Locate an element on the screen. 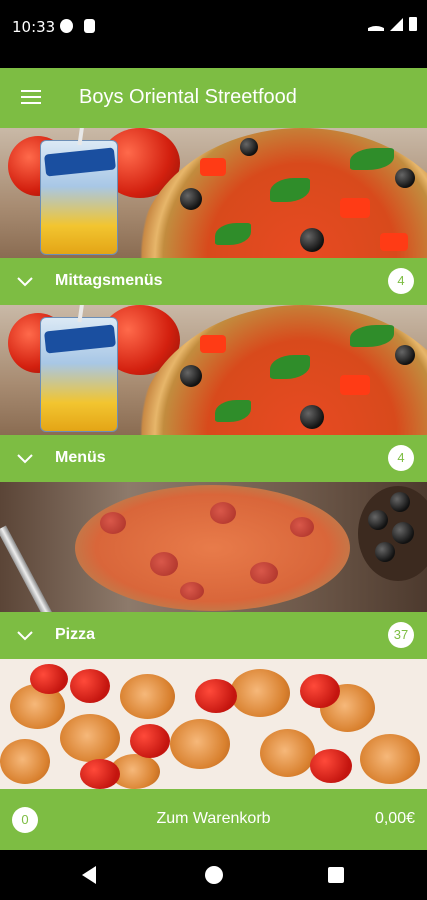 The height and width of the screenshot is (900, 427). wifi-icon is located at coordinates (376, 24).